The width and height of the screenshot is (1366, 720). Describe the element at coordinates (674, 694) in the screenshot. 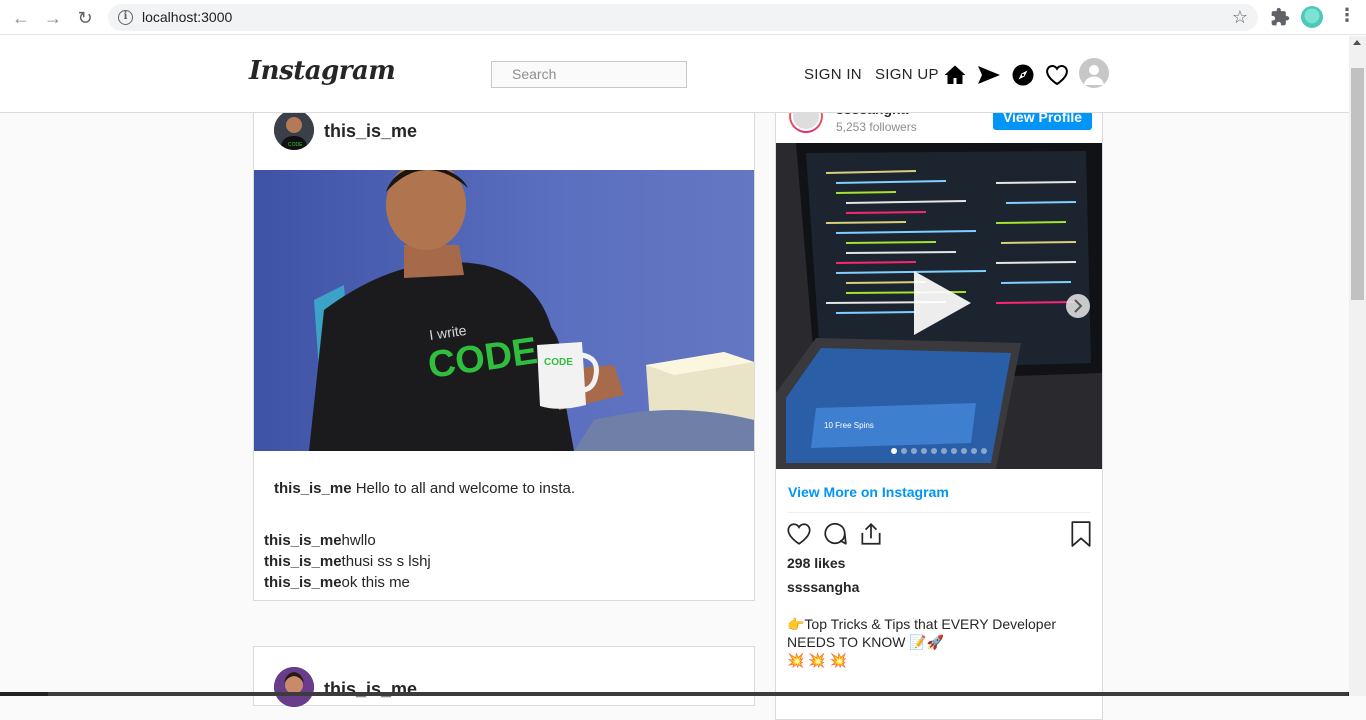

I see `taskbar-edge` at that location.